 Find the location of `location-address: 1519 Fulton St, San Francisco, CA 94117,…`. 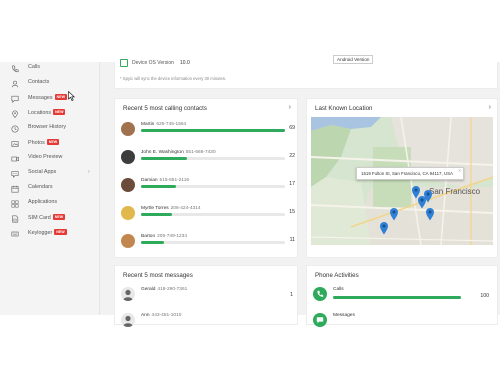

location-address: 1519 Fulton St, San Francisco, CA 94117,… is located at coordinates (407, 173).